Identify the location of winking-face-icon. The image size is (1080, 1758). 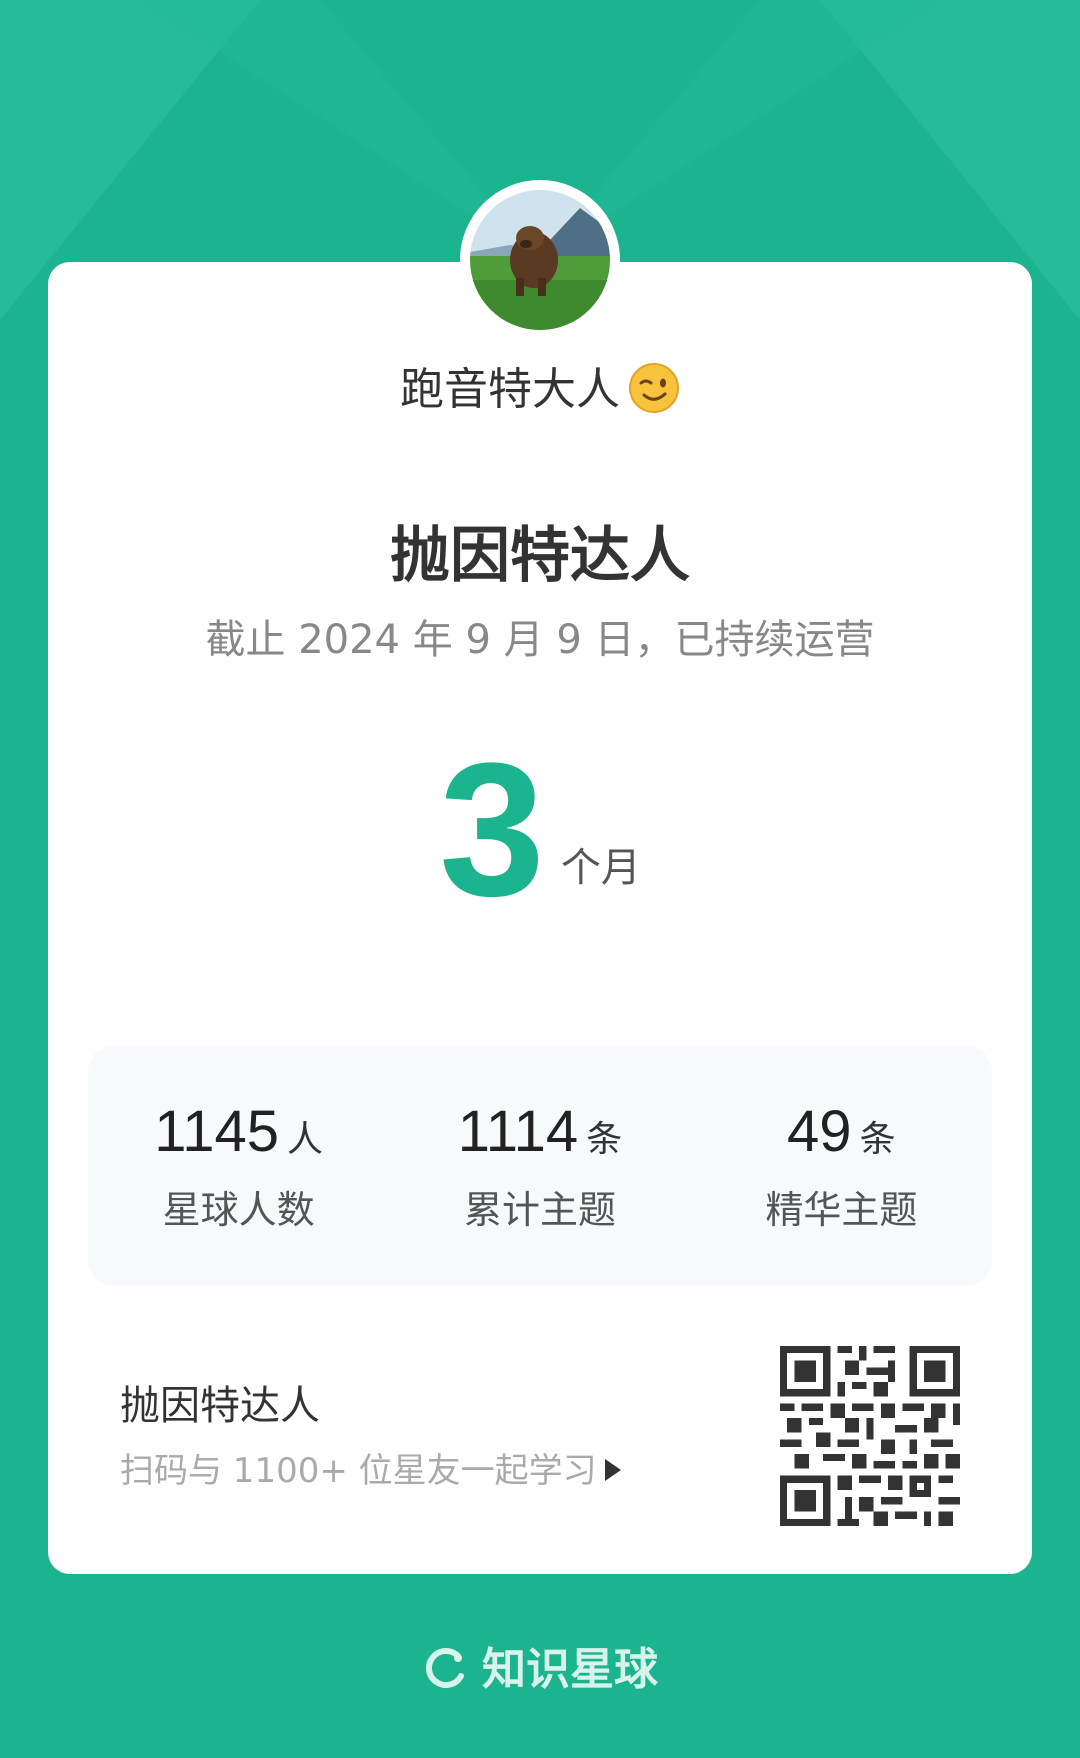
(654, 388).